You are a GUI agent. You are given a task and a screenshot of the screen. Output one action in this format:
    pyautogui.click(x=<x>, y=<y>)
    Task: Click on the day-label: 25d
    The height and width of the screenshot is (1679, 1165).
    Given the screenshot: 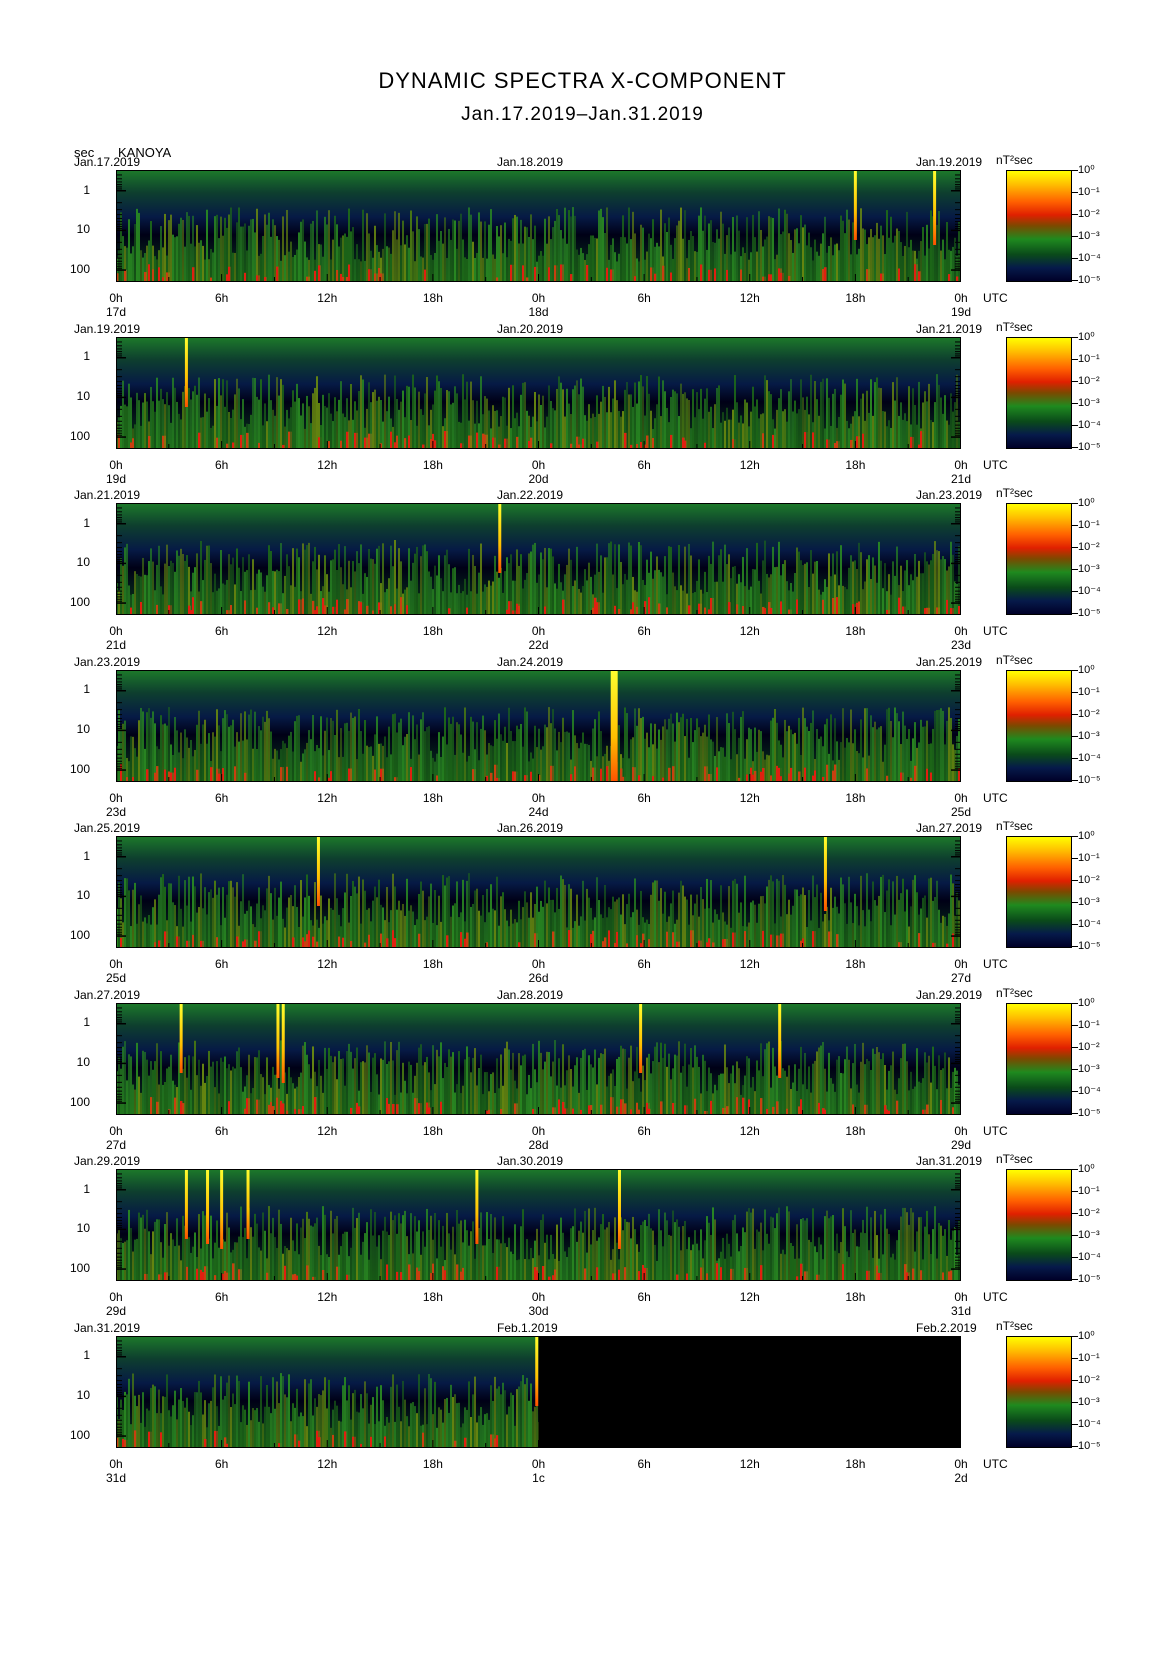 What is the action you would take?
    pyautogui.click(x=961, y=811)
    